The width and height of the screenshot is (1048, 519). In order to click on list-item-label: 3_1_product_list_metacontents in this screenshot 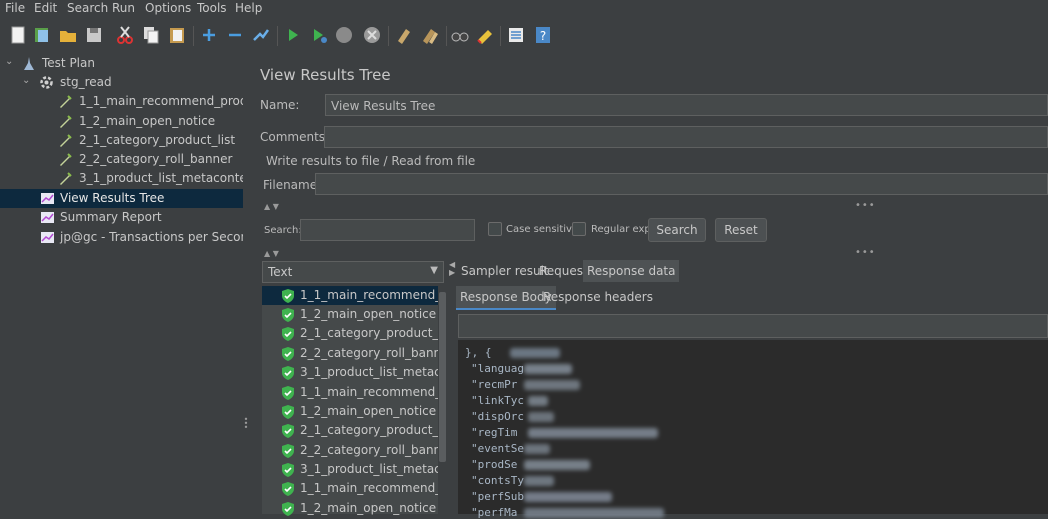, I will do `click(370, 372)`.